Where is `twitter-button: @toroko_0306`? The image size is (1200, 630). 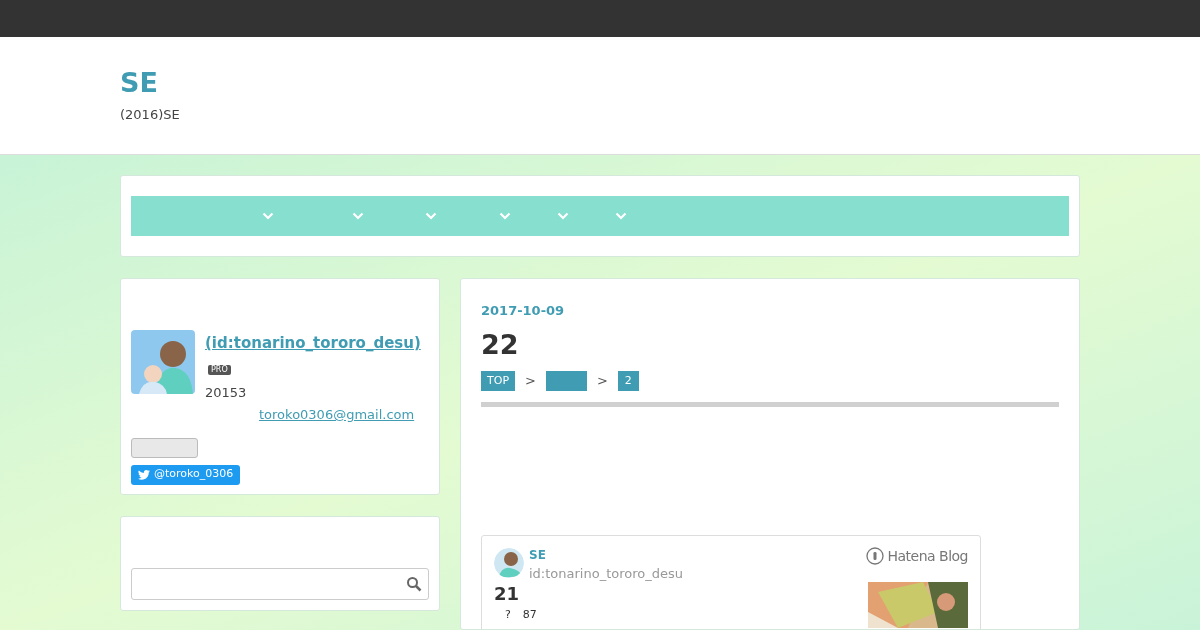
twitter-button: @toroko_0306 is located at coordinates (186, 474).